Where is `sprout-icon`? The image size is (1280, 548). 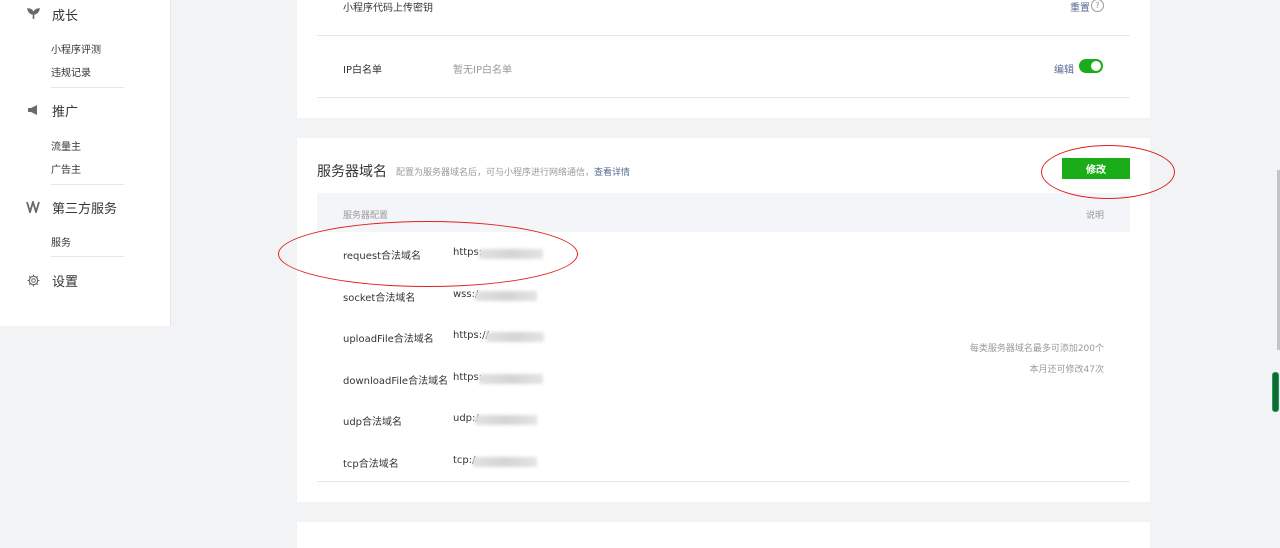
sprout-icon is located at coordinates (33, 14).